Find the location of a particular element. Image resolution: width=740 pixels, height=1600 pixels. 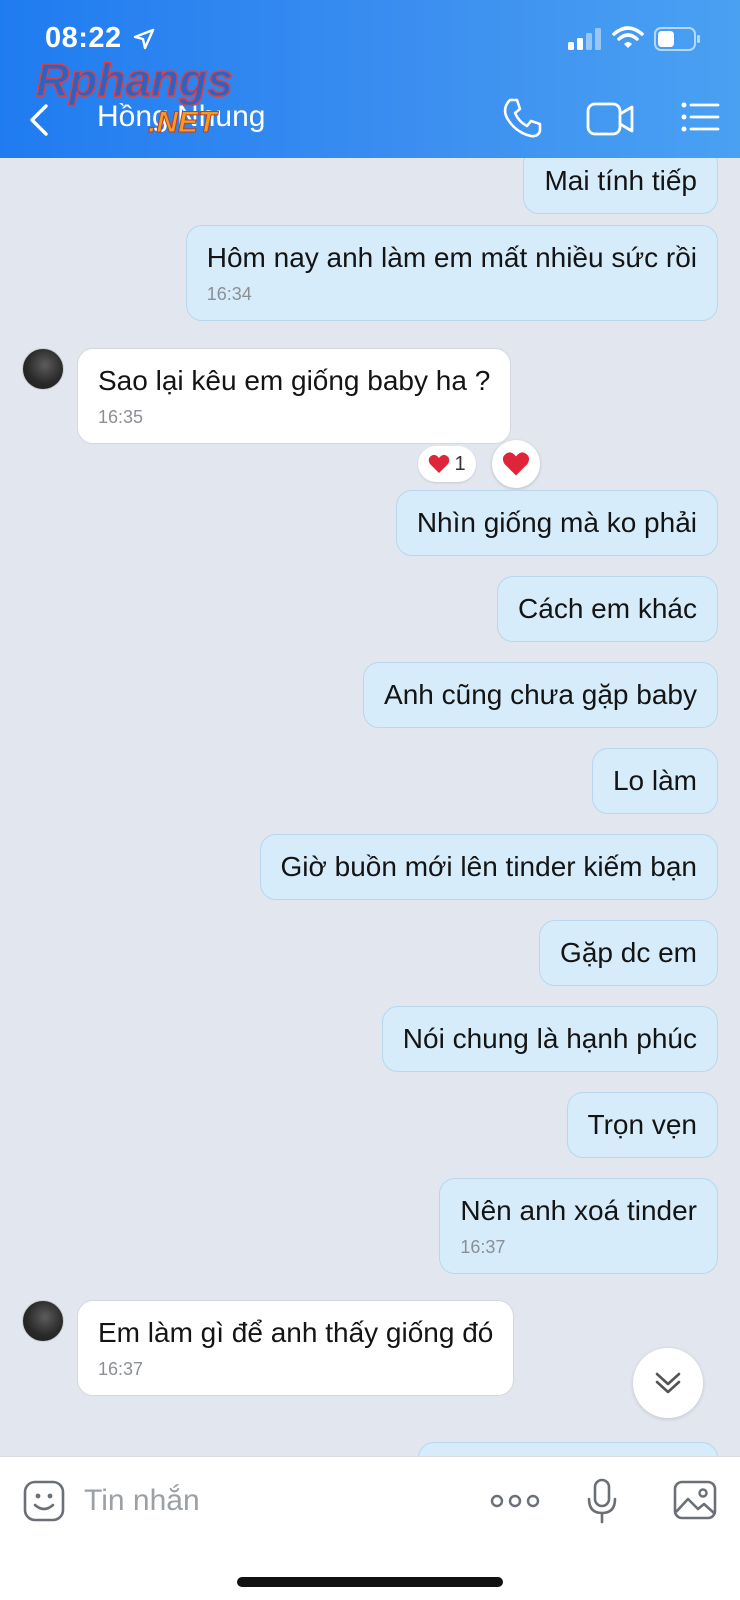

call-button is located at coordinates (522, 118).